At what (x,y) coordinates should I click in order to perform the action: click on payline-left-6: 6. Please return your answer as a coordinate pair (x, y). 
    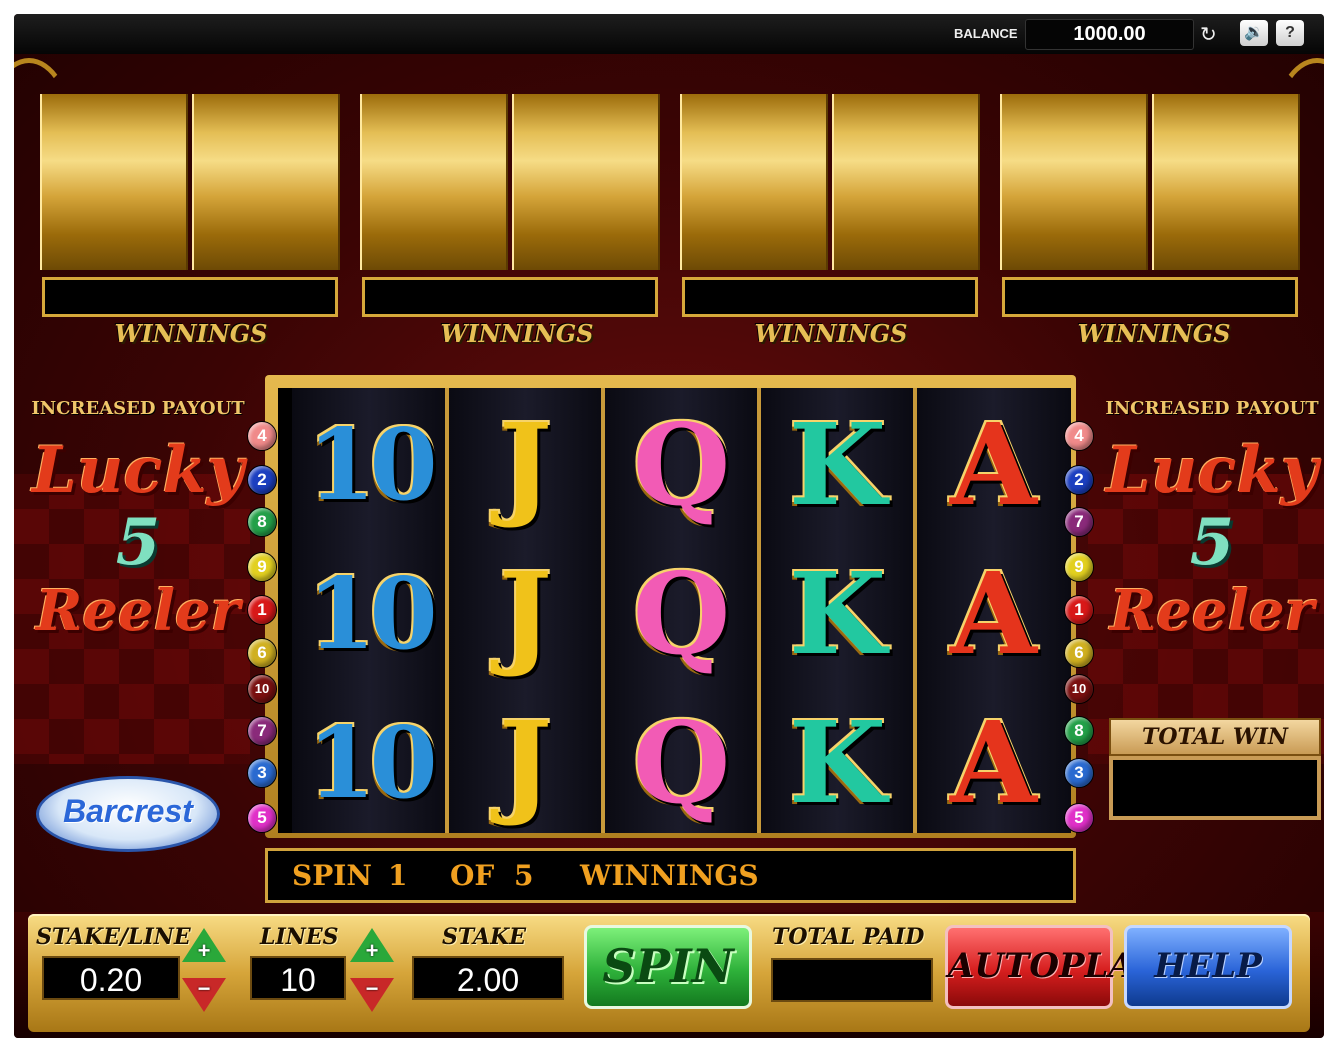
    Looking at the image, I should click on (262, 653).